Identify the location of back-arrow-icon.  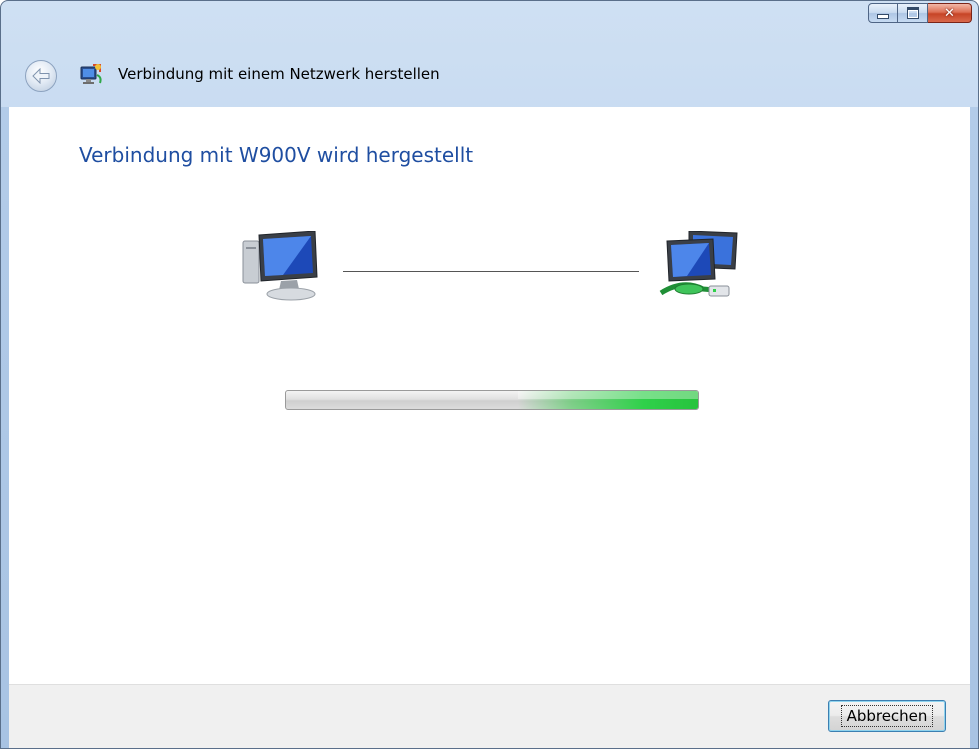
(41, 76).